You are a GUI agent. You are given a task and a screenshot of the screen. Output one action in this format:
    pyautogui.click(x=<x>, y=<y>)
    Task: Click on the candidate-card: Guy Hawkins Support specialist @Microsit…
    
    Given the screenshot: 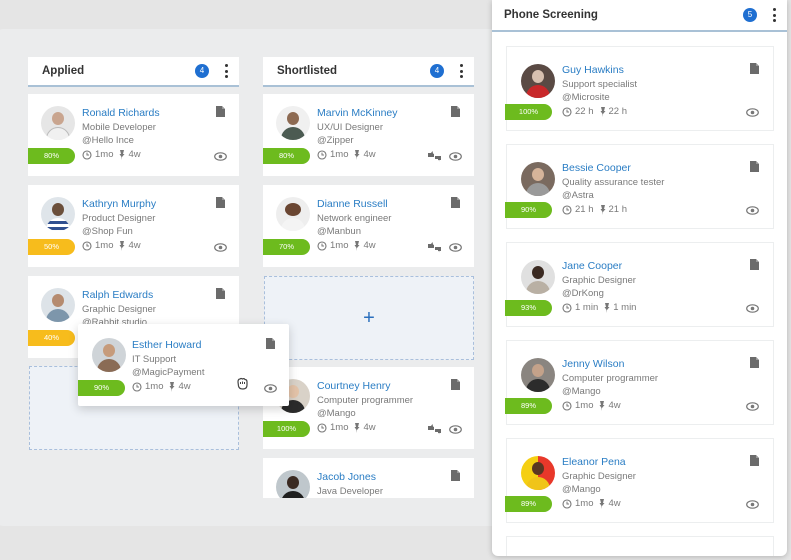 What is the action you would take?
    pyautogui.click(x=639, y=88)
    